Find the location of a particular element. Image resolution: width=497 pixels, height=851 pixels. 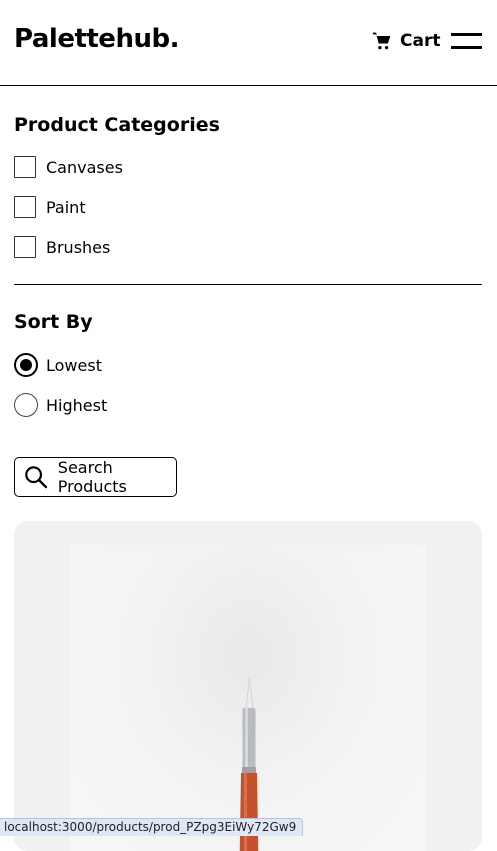

sort-option-lowest: Lowest is located at coordinates (58, 365).